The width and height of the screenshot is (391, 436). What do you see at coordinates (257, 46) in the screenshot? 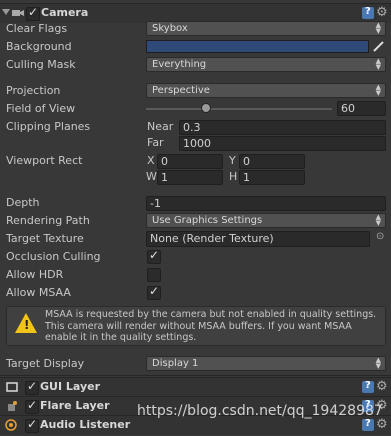
I see `background-color-swatch` at bounding box center [257, 46].